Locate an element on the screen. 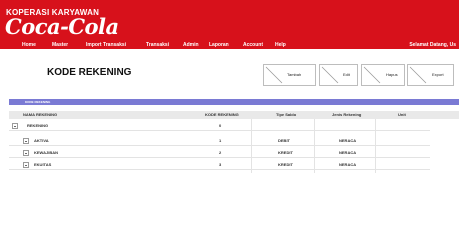  coca-cola-logo: Coca-Cola is located at coordinates (62, 26).